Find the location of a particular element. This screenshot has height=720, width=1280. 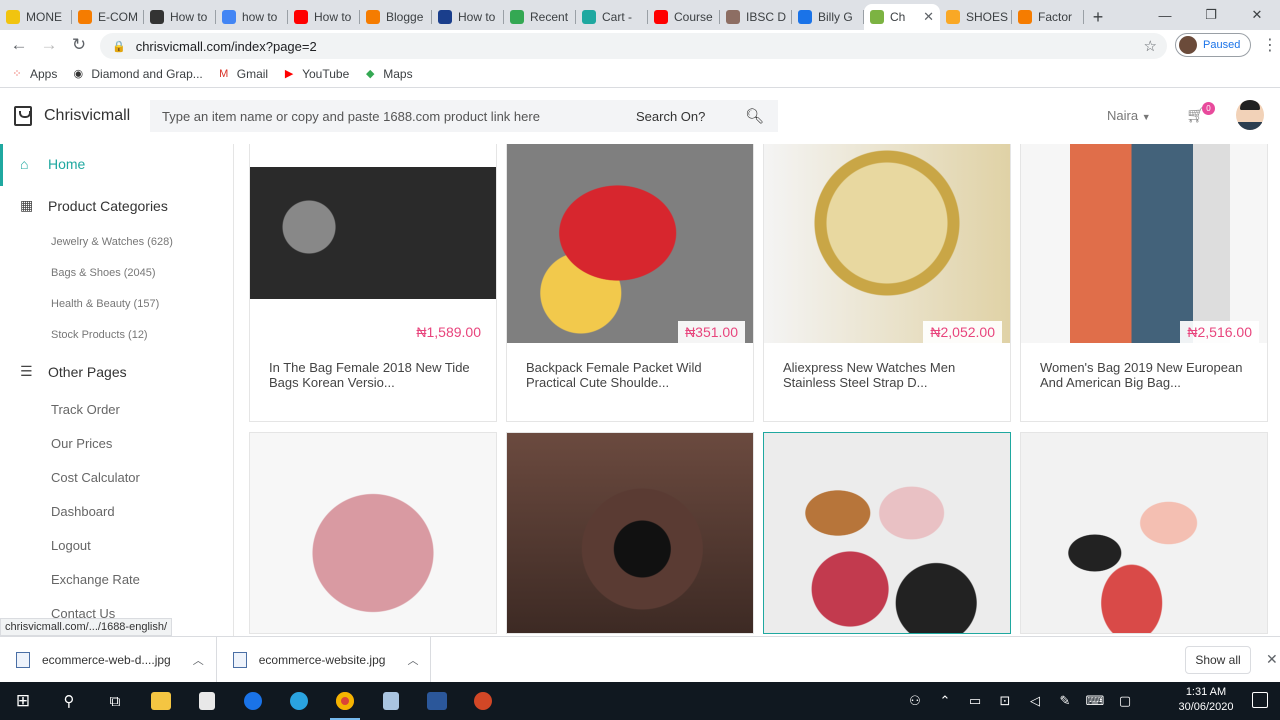

display-icon: ▢ is located at coordinates (1125, 701).